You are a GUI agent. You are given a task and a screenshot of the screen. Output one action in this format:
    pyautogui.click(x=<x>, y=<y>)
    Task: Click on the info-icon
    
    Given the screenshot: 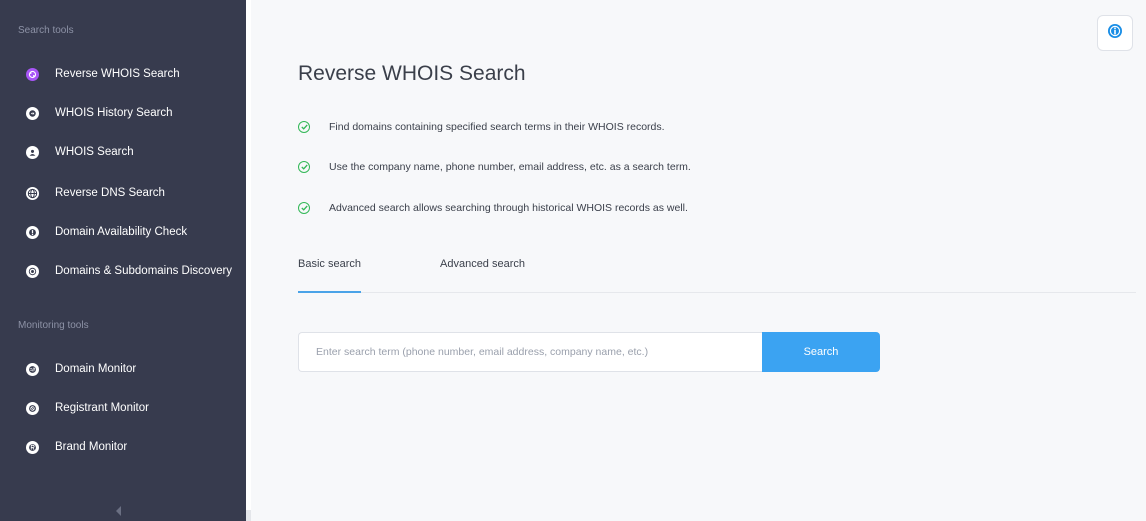 What is the action you would take?
    pyautogui.click(x=1115, y=33)
    